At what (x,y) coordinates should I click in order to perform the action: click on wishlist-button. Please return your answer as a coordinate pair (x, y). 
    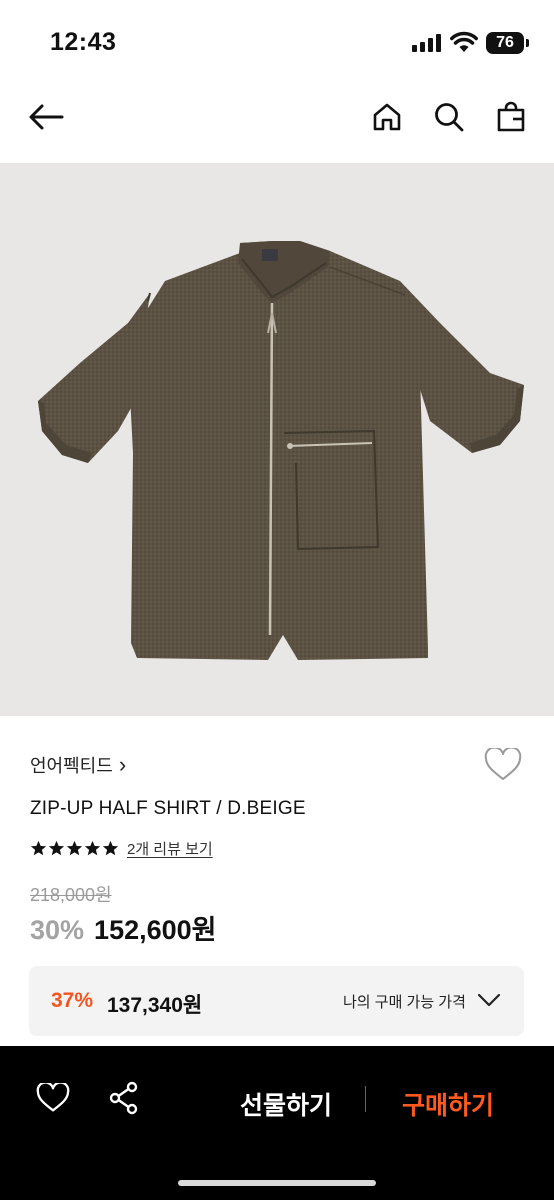
    Looking at the image, I should click on (53, 1098).